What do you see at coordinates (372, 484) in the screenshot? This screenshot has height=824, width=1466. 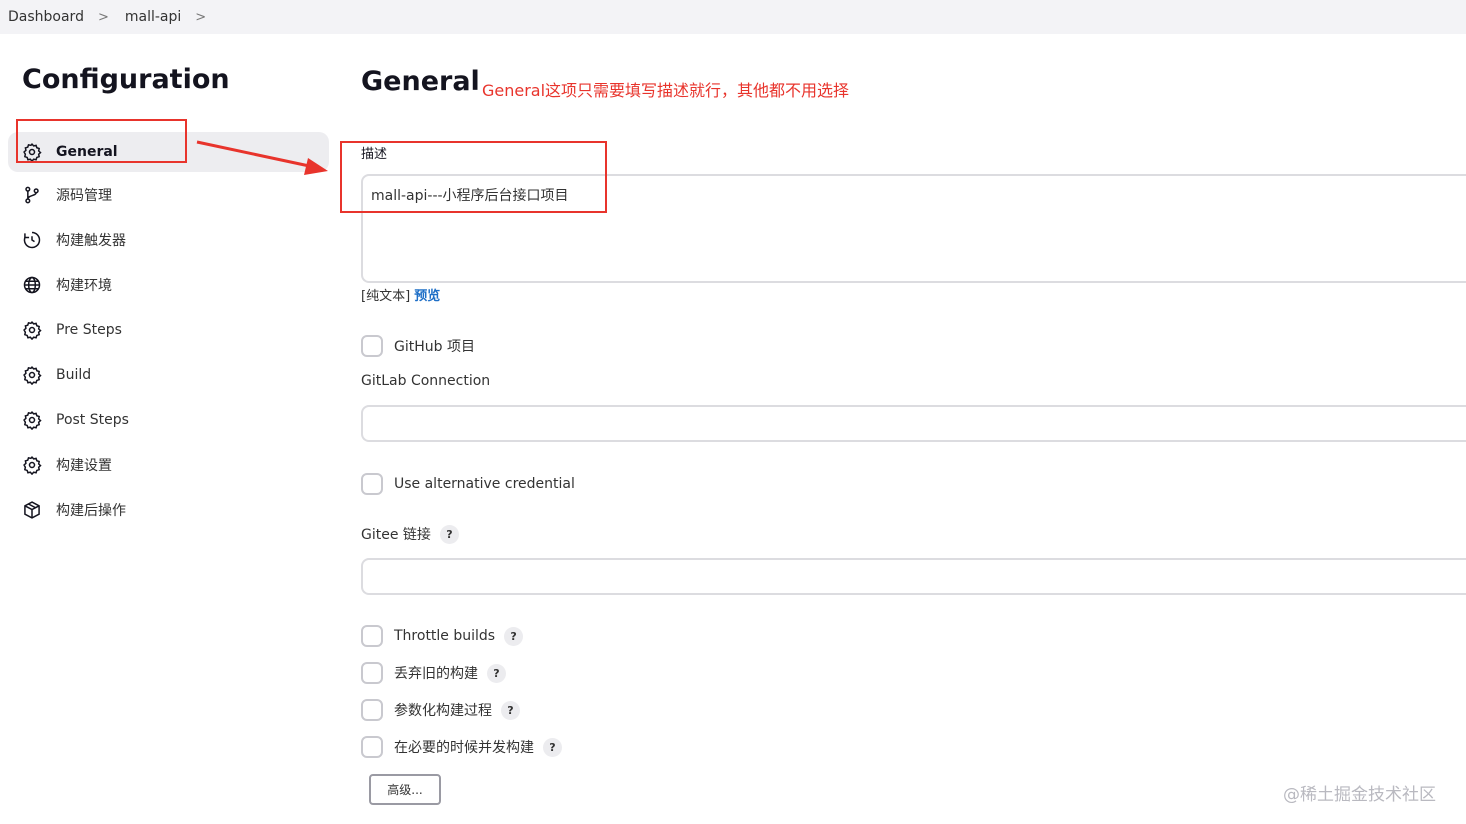 I see `alt-credential-checkbox` at bounding box center [372, 484].